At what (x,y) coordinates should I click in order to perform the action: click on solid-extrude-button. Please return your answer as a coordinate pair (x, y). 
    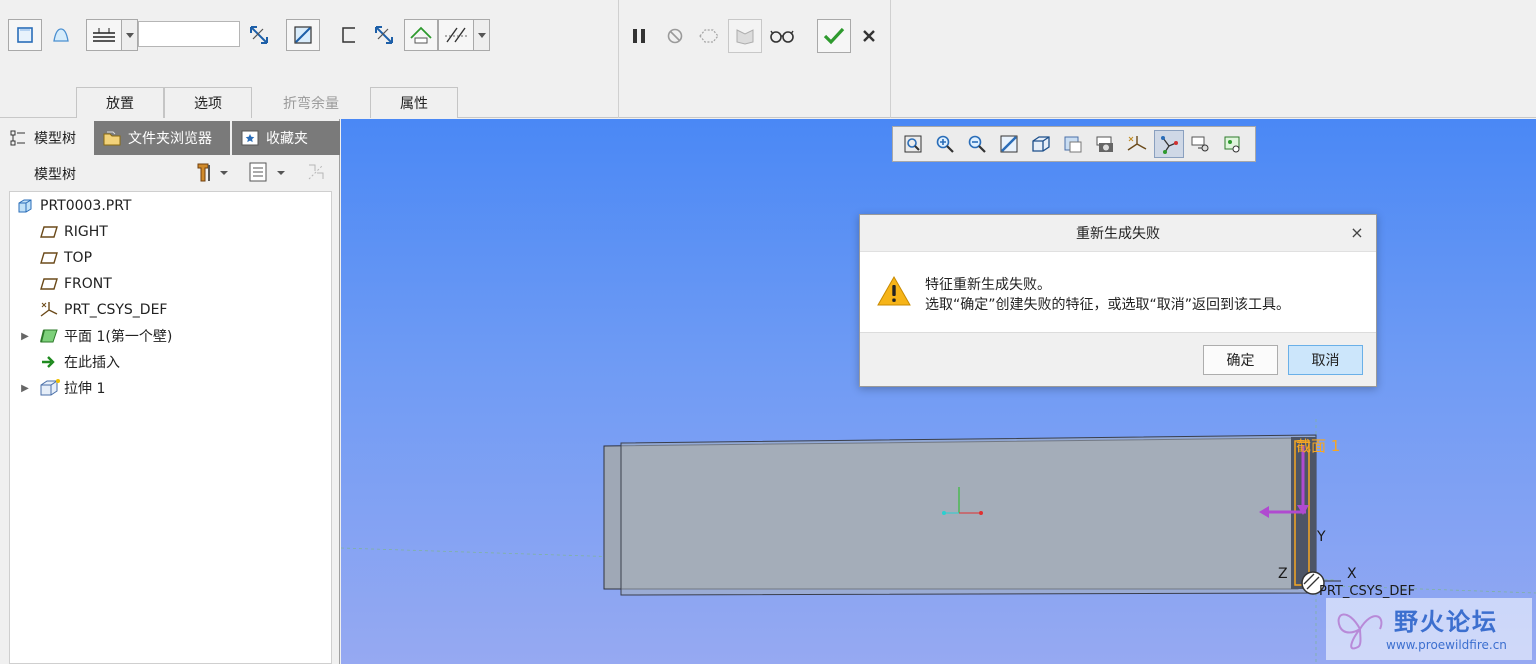
    Looking at the image, I should click on (25, 35).